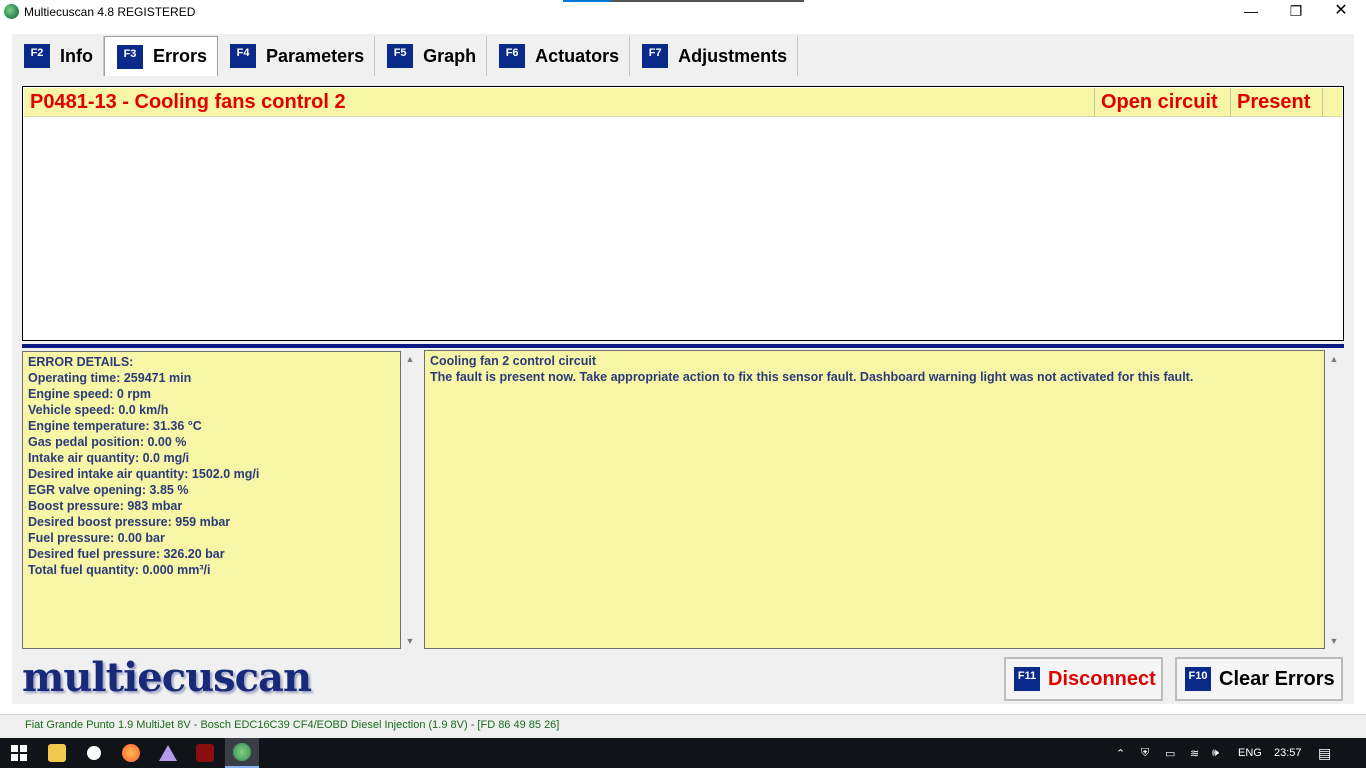  What do you see at coordinates (1341, 12) in the screenshot?
I see `close-button: ✕` at bounding box center [1341, 12].